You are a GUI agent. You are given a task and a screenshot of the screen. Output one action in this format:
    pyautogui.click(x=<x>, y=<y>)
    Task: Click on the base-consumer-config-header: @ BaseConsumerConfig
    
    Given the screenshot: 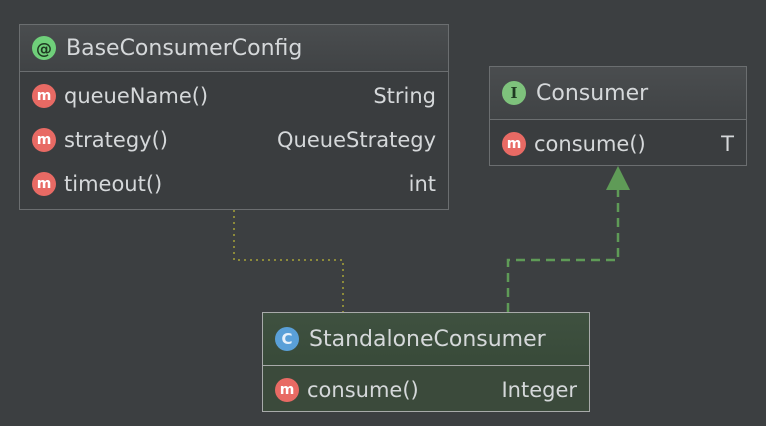 What is the action you would take?
    pyautogui.click(x=234, y=48)
    